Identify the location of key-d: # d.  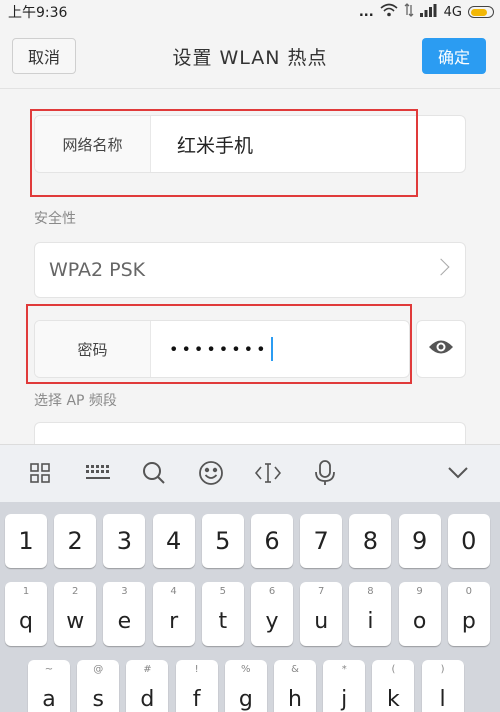
(147, 686).